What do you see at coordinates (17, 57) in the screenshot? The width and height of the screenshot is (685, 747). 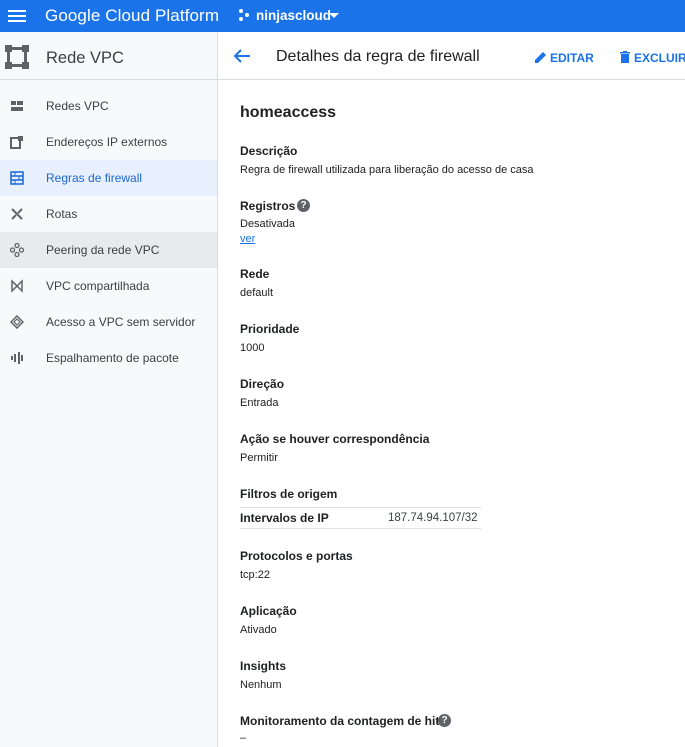 I see `vpc-network-logo-icon` at bounding box center [17, 57].